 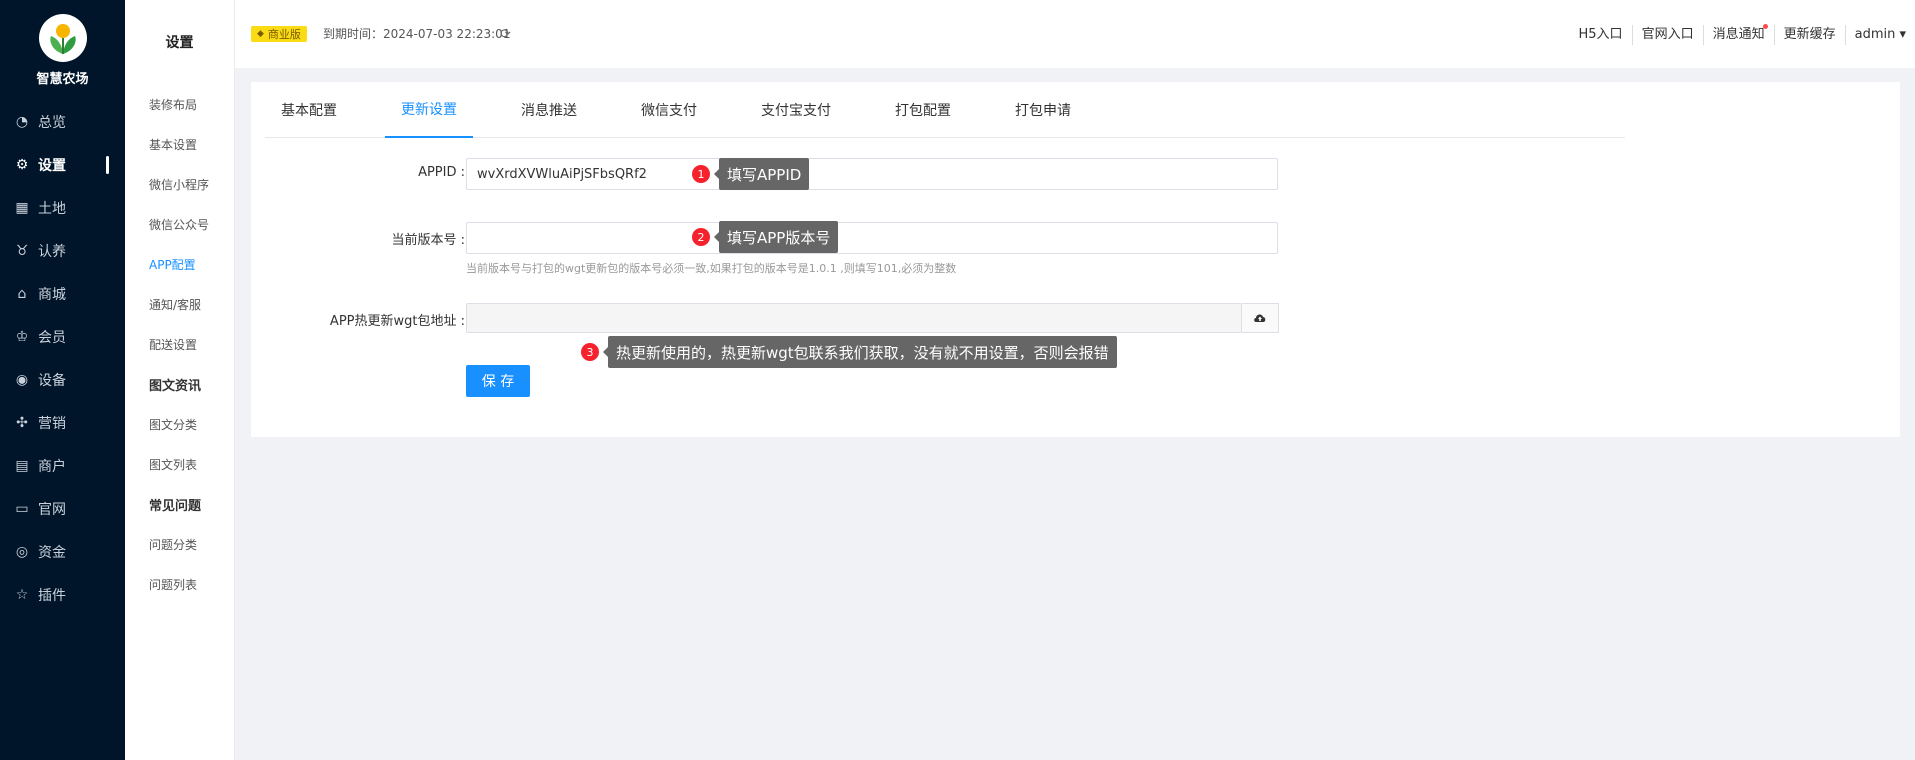 What do you see at coordinates (179, 304) in the screenshot?
I see `sub-item: 通知/客服` at bounding box center [179, 304].